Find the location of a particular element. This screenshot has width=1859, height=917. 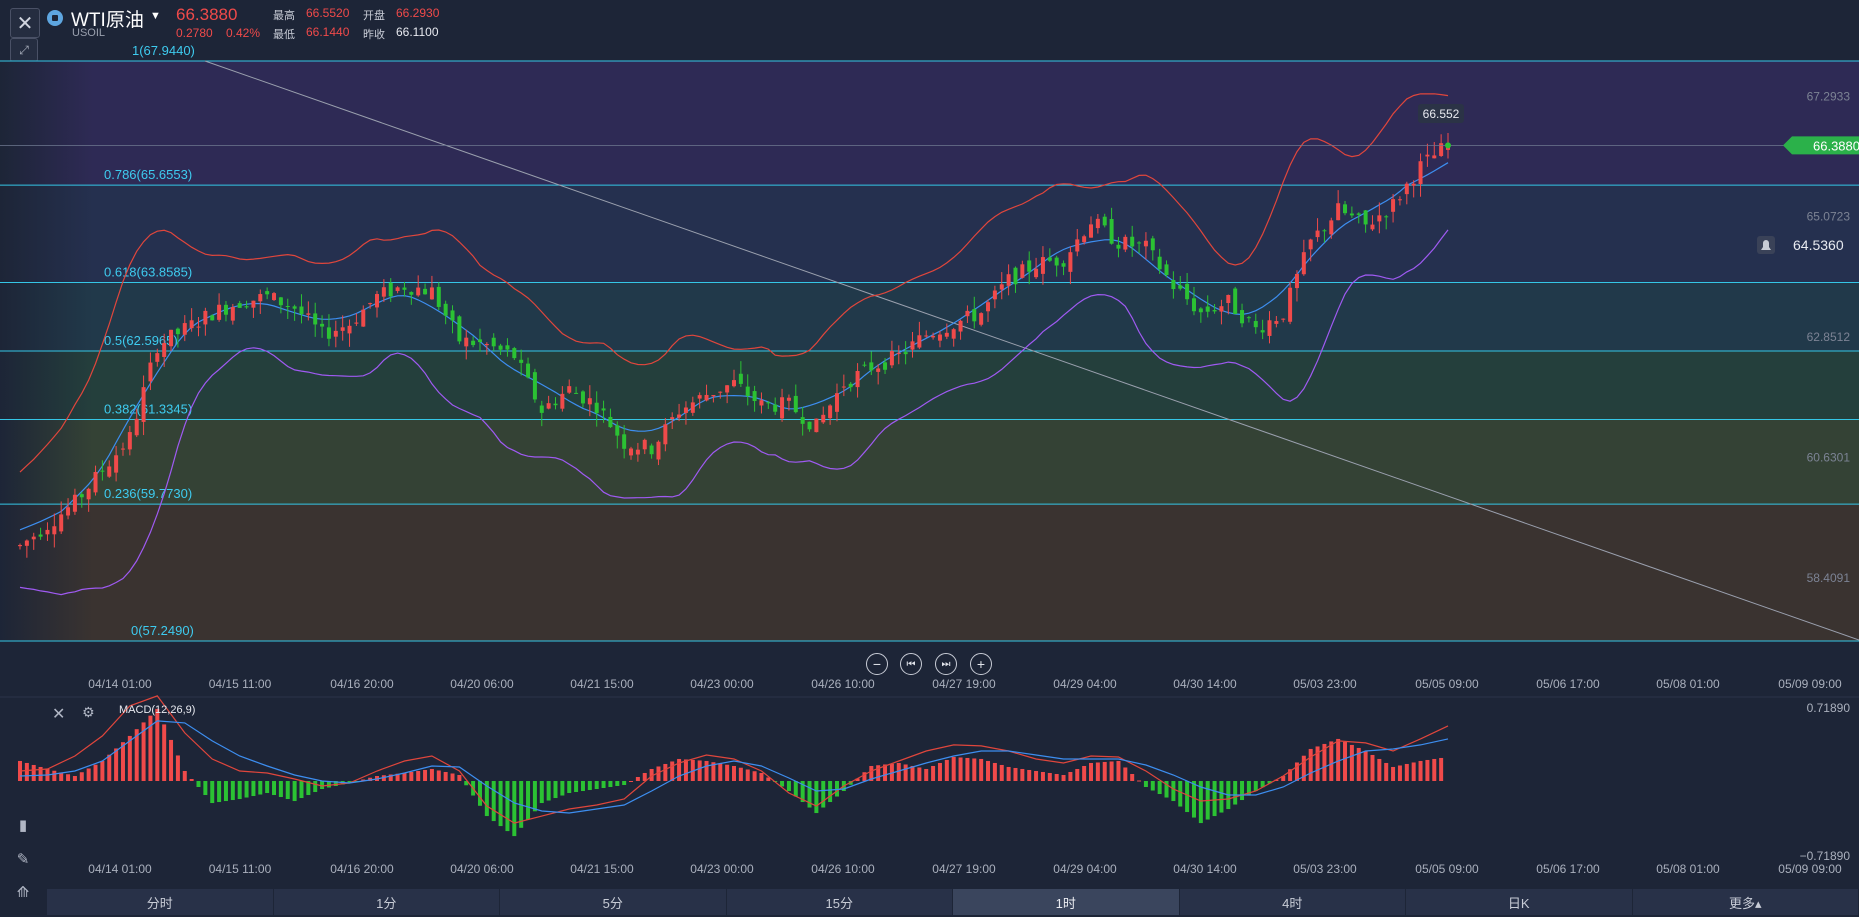

x-tick-label: 04/23 00:00 is located at coordinates (722, 869).